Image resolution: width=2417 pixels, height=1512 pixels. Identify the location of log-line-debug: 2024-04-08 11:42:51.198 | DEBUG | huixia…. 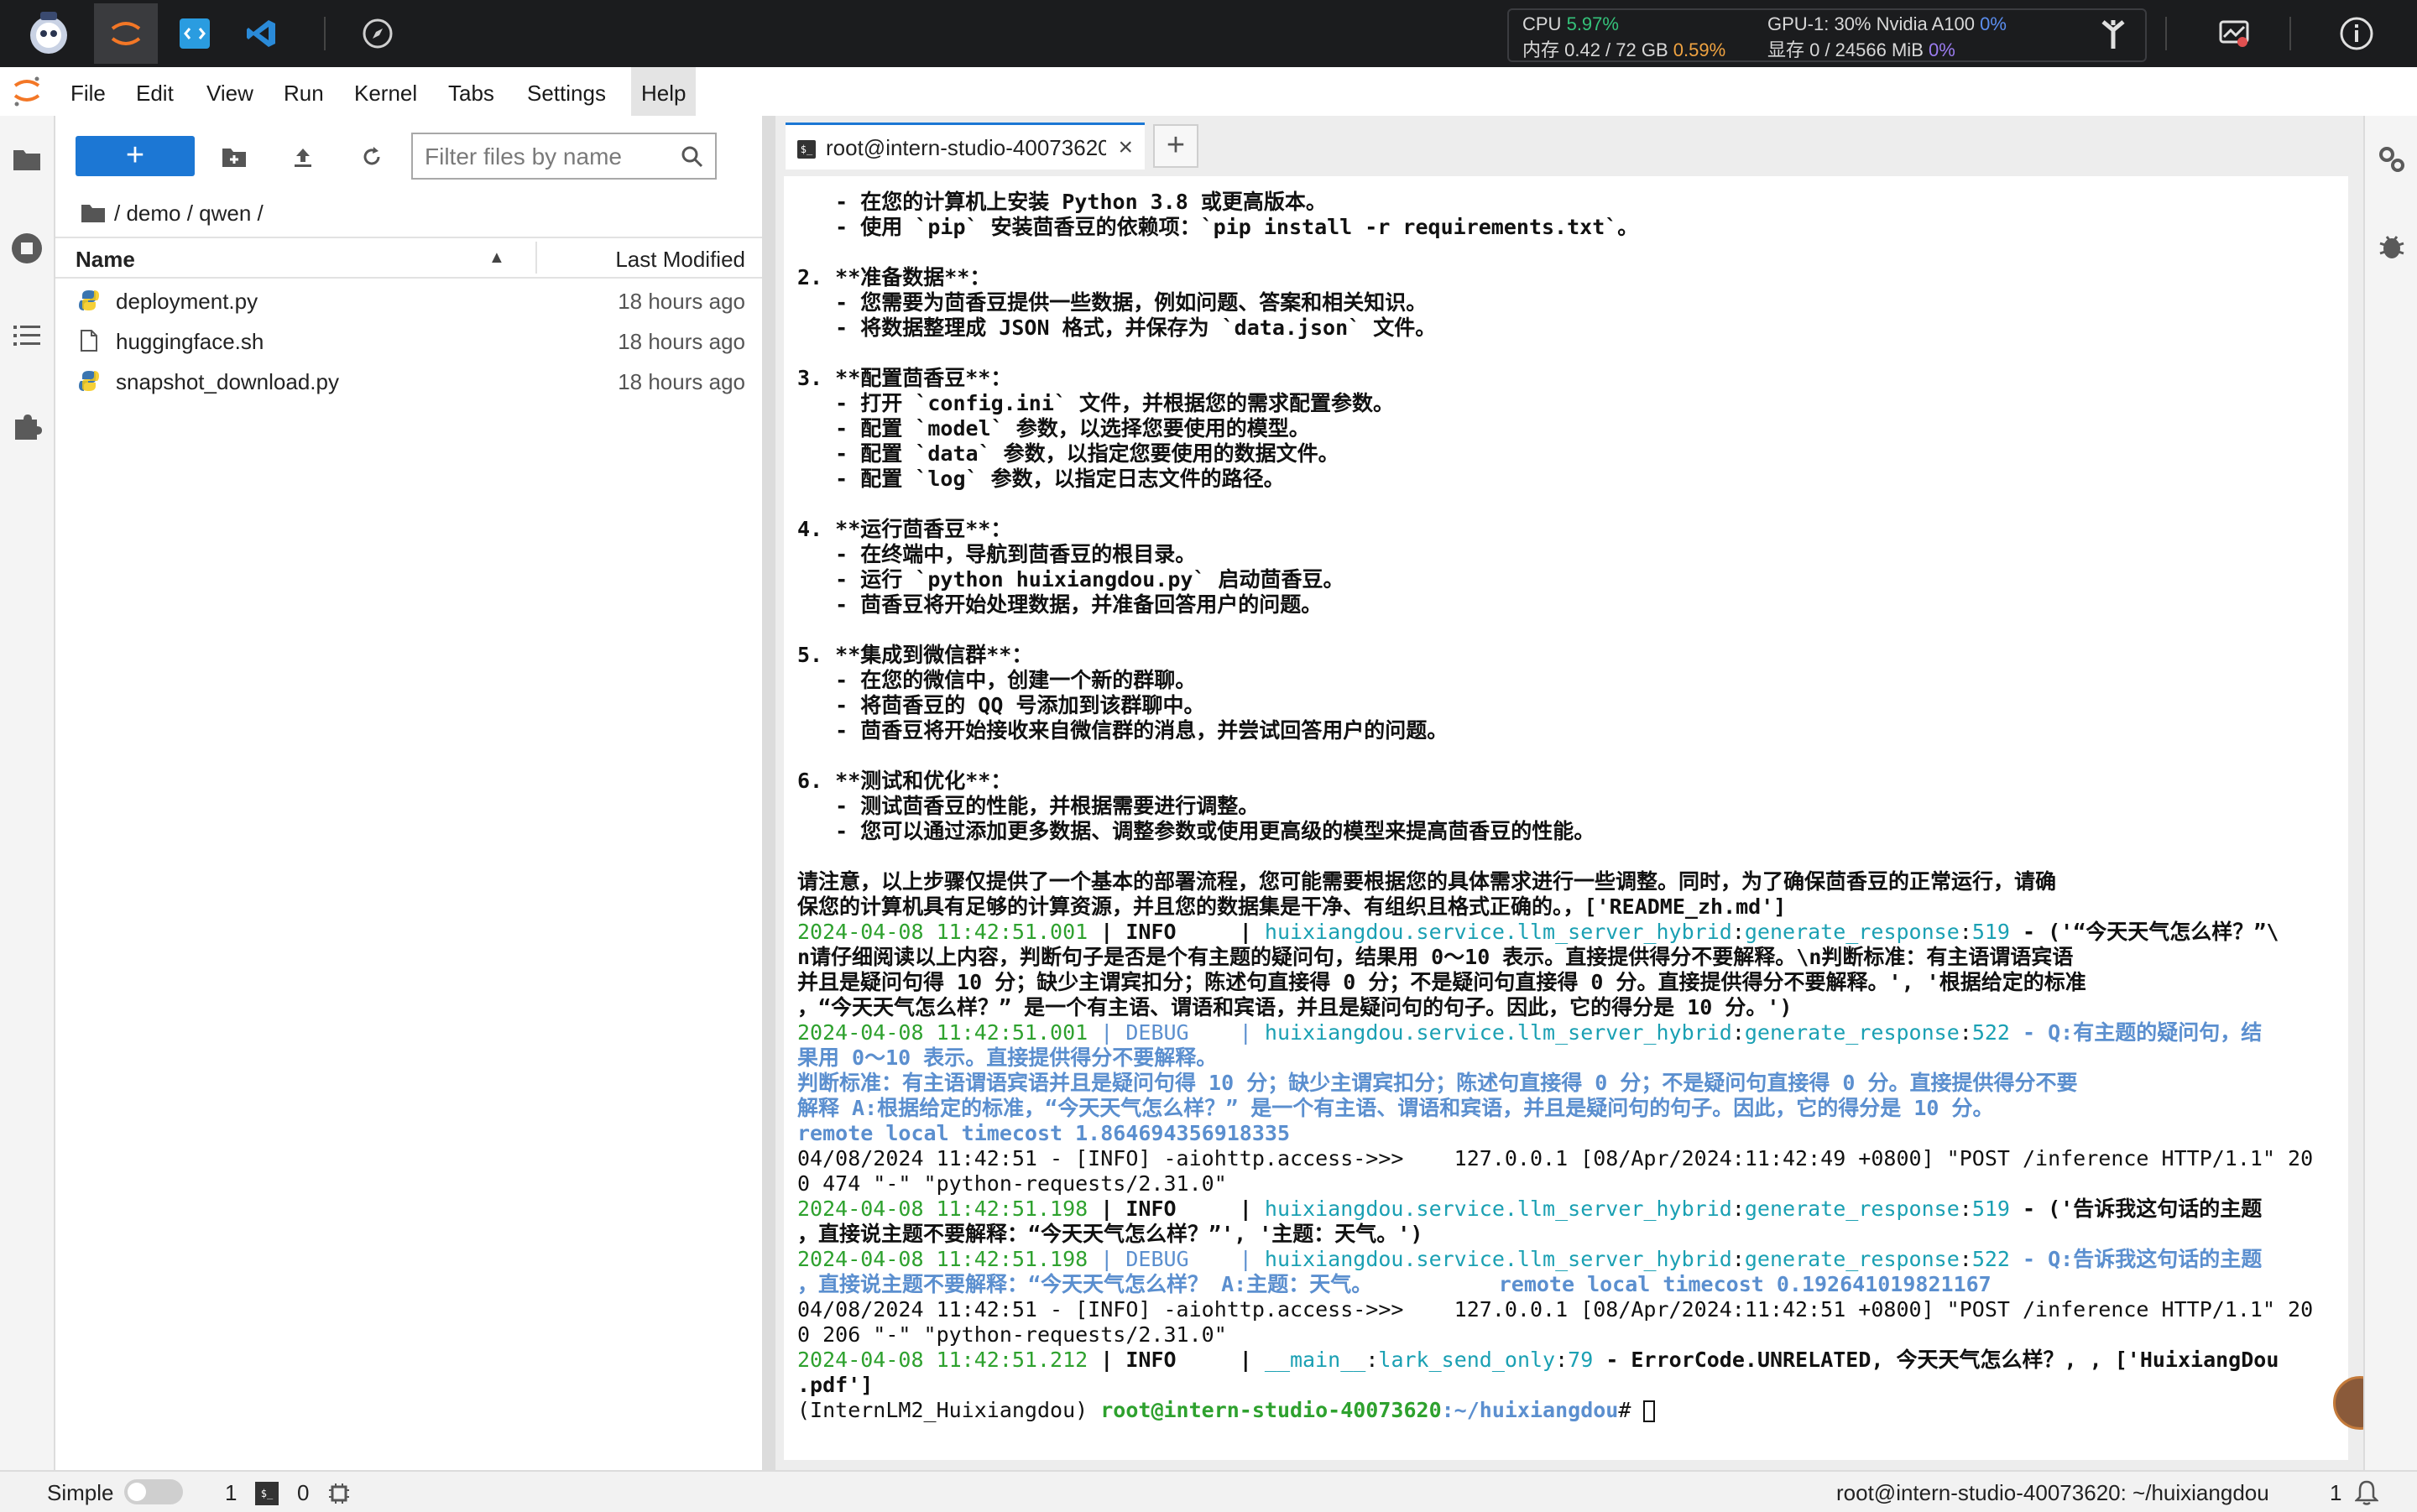
(1530, 1259).